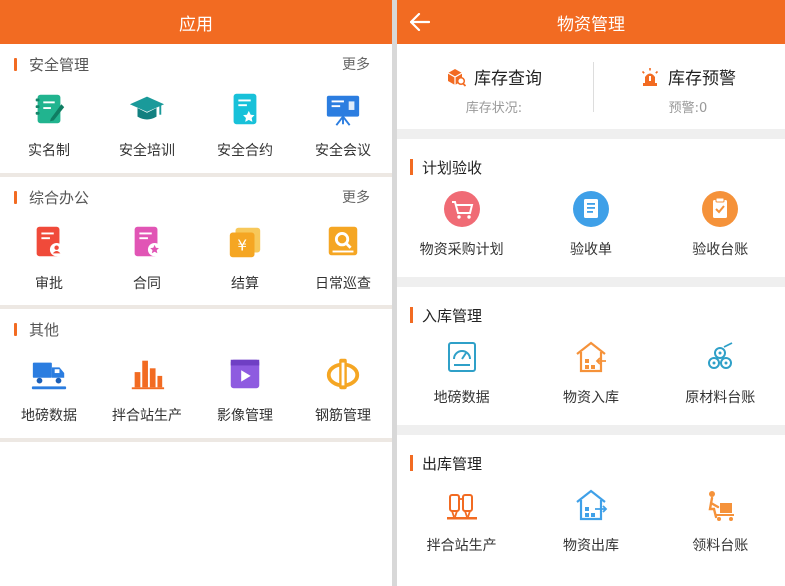  I want to click on app-label: 安全合约, so click(245, 151).